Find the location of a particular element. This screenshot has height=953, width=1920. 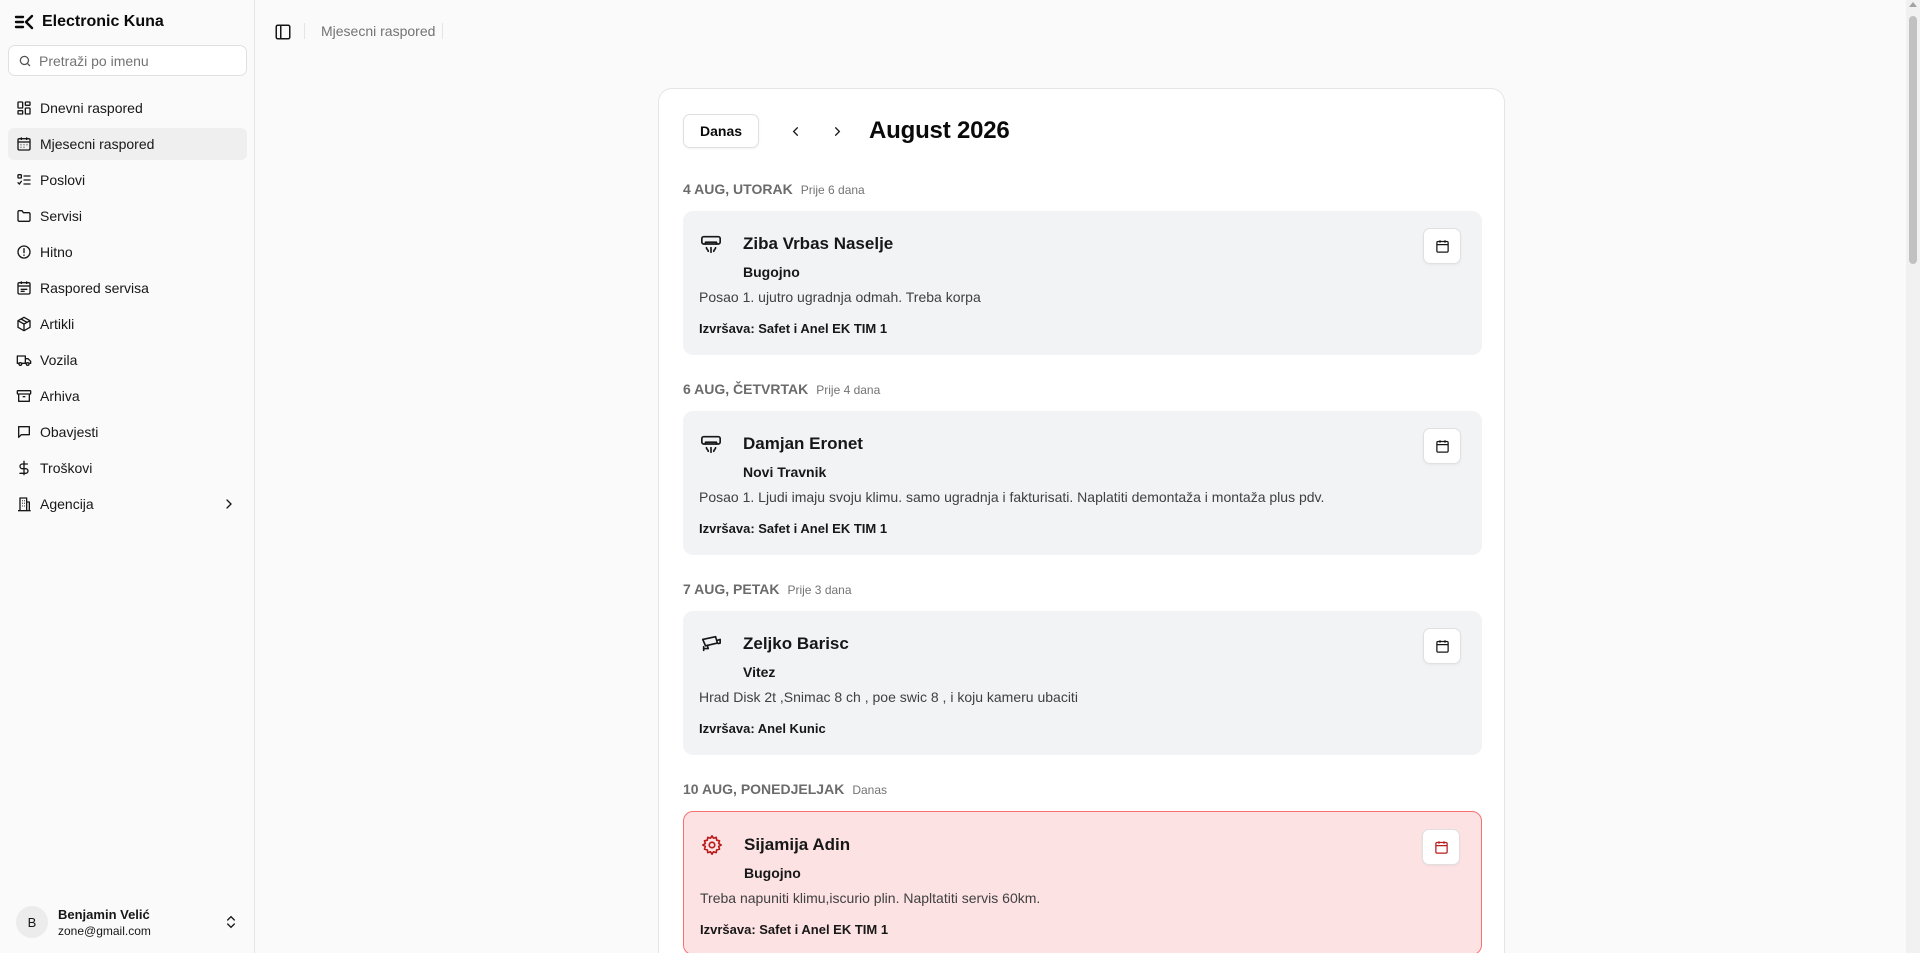

day-header: 4 AUG, UTORAK Prije 6 dana is located at coordinates (774, 189).